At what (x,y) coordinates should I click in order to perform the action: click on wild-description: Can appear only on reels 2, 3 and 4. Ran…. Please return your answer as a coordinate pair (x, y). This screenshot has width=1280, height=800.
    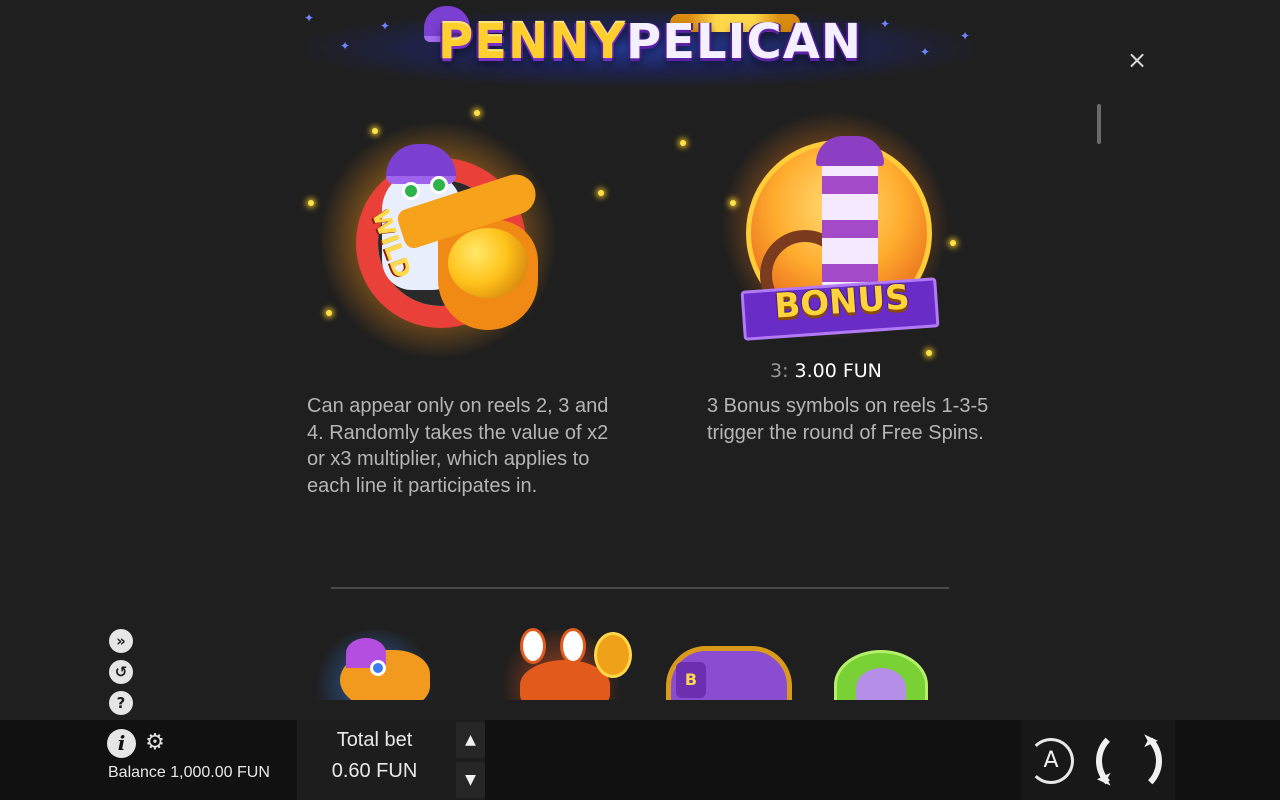
    Looking at the image, I should click on (458, 446).